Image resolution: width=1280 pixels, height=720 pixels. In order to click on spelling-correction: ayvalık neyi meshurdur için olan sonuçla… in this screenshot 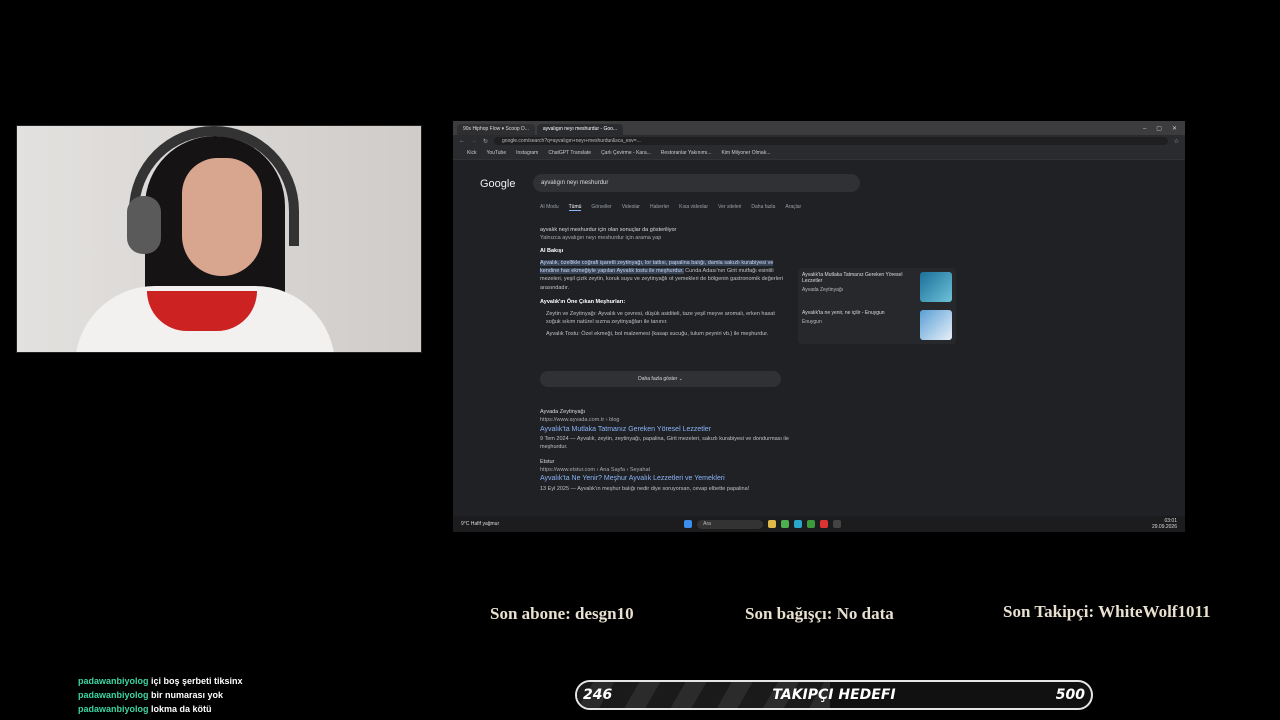, I will do `click(665, 230)`.